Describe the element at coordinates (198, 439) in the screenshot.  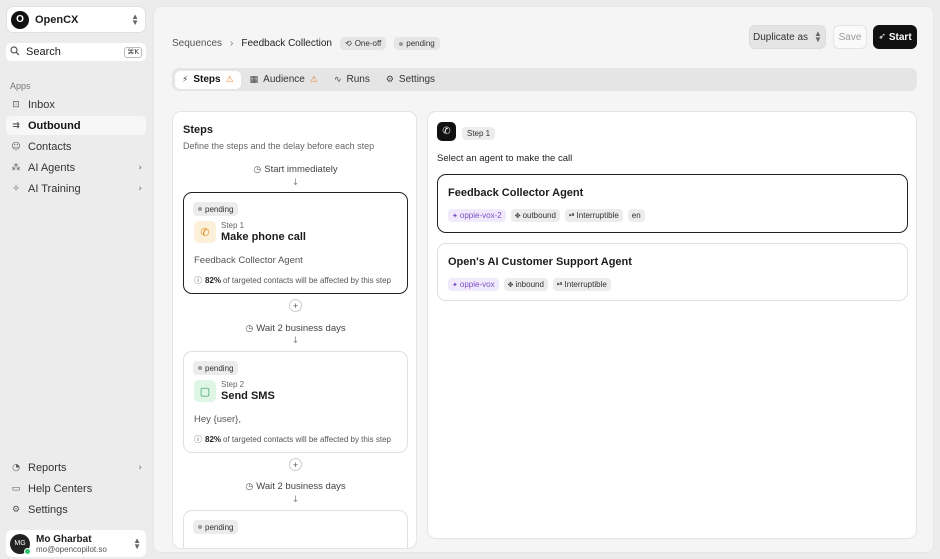
I see `info-icon: ⓘ` at that location.